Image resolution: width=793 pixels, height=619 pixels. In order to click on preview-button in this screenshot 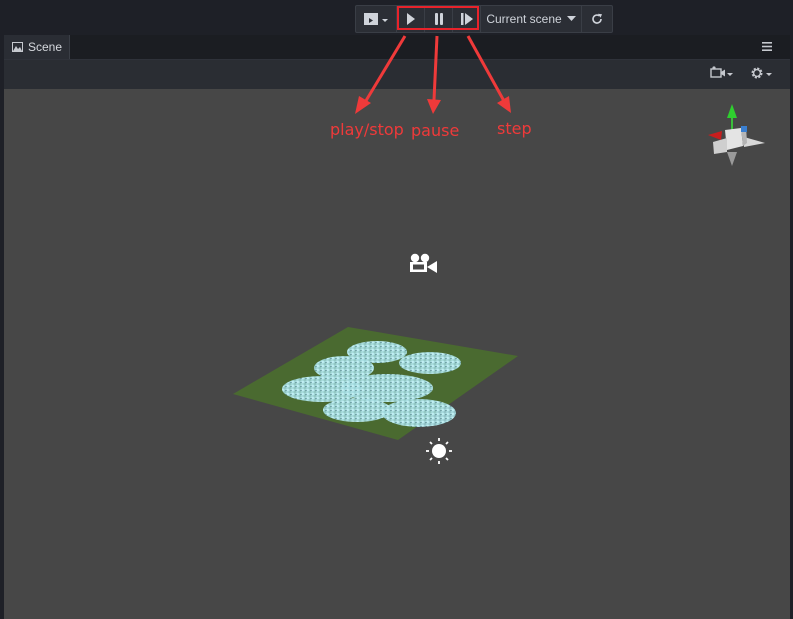, I will do `click(376, 19)`.